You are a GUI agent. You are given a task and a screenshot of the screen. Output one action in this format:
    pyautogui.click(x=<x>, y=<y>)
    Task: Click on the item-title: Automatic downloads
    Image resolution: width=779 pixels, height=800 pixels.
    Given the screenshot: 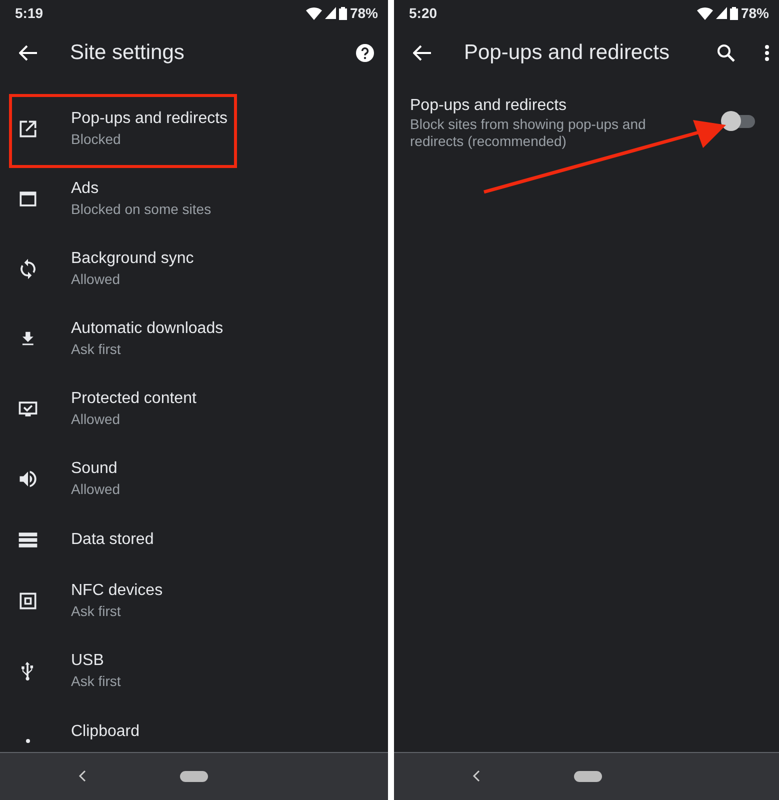 What is the action you would take?
    pyautogui.click(x=147, y=329)
    